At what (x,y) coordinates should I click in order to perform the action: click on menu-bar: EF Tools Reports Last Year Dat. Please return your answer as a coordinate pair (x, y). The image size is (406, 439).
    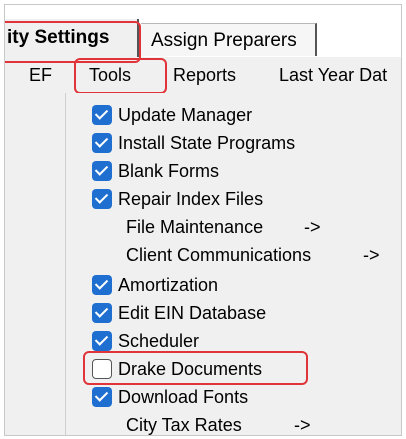
    Looking at the image, I should click on (203, 75).